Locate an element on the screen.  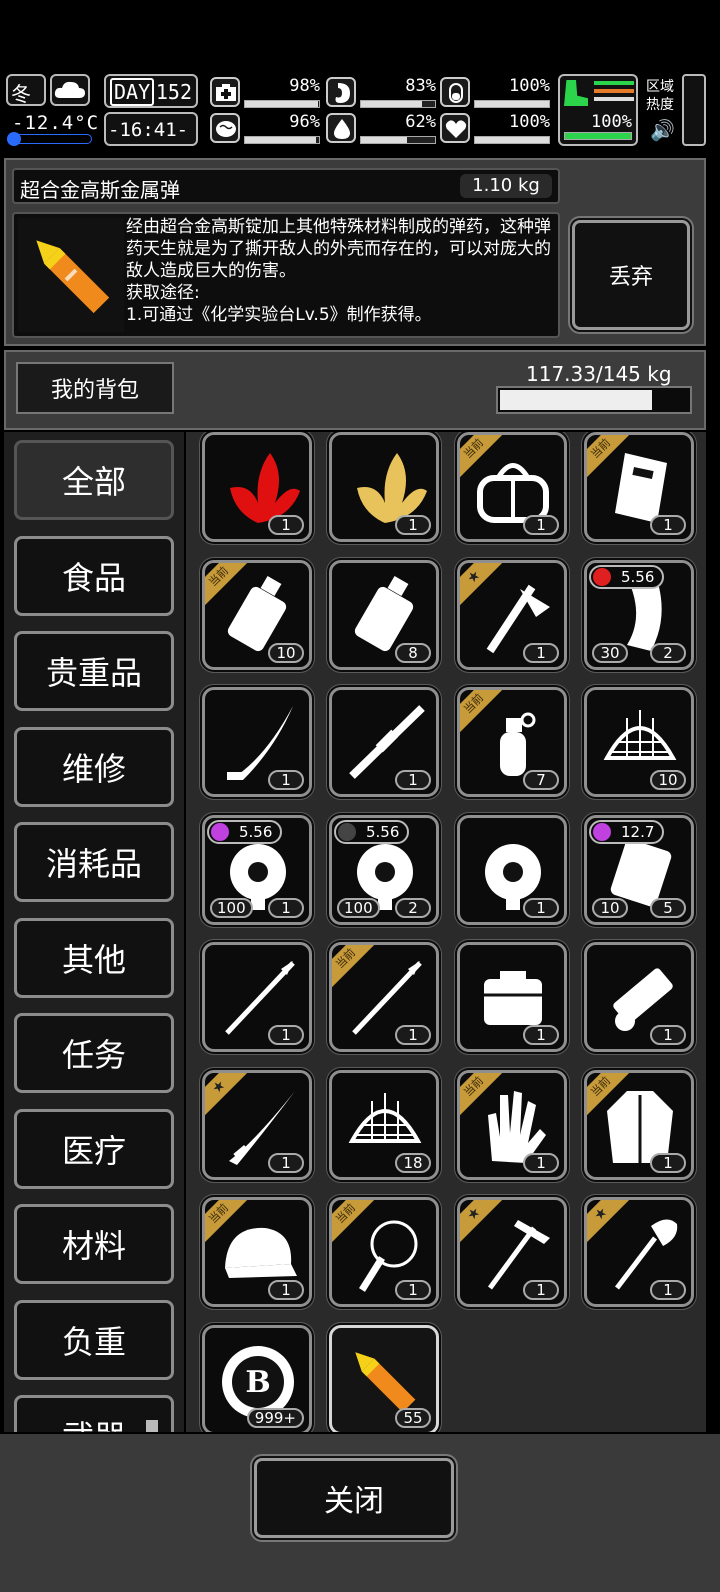
medkit-icon is located at coordinates (225, 92).